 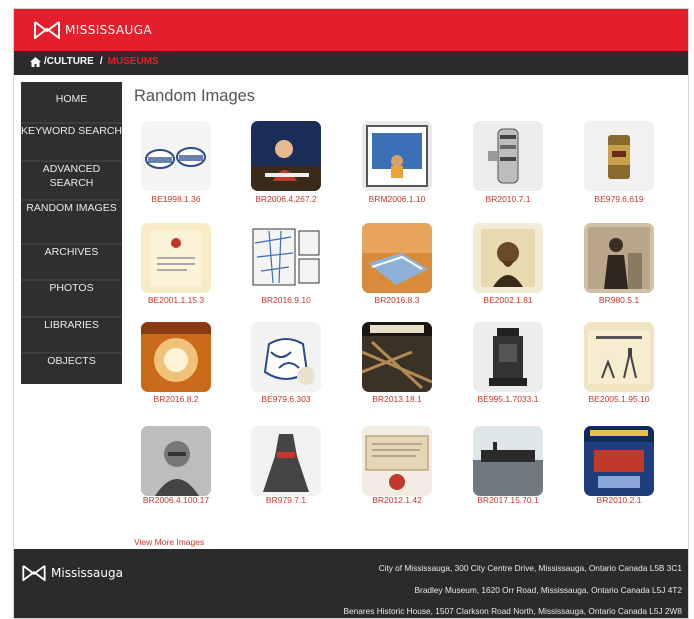 What do you see at coordinates (286, 300) in the screenshot?
I see `image-id-link: BR2016.9.10` at bounding box center [286, 300].